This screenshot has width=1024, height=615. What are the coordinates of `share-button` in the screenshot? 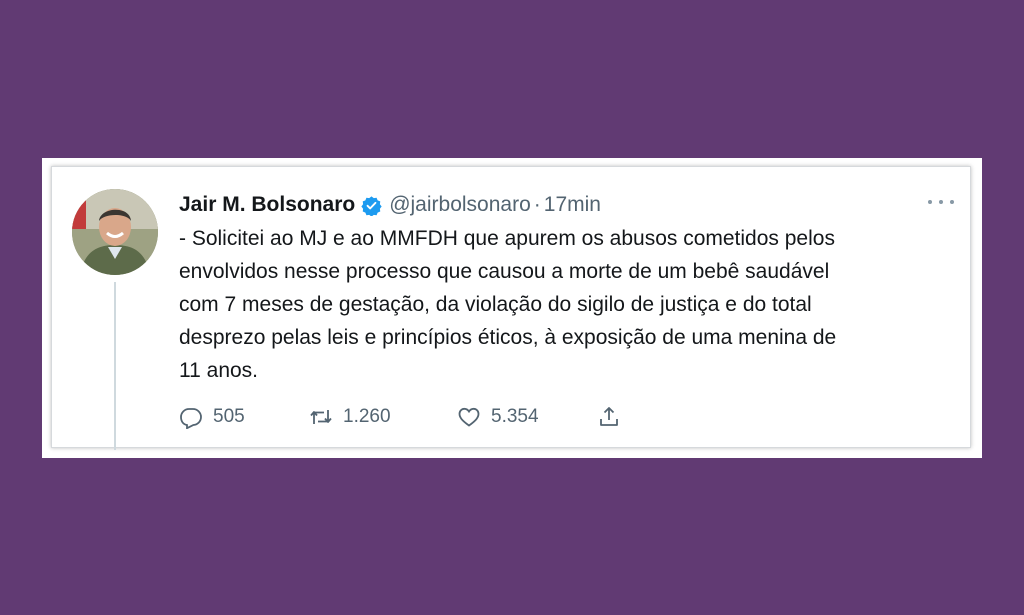 It's located at (609, 417).